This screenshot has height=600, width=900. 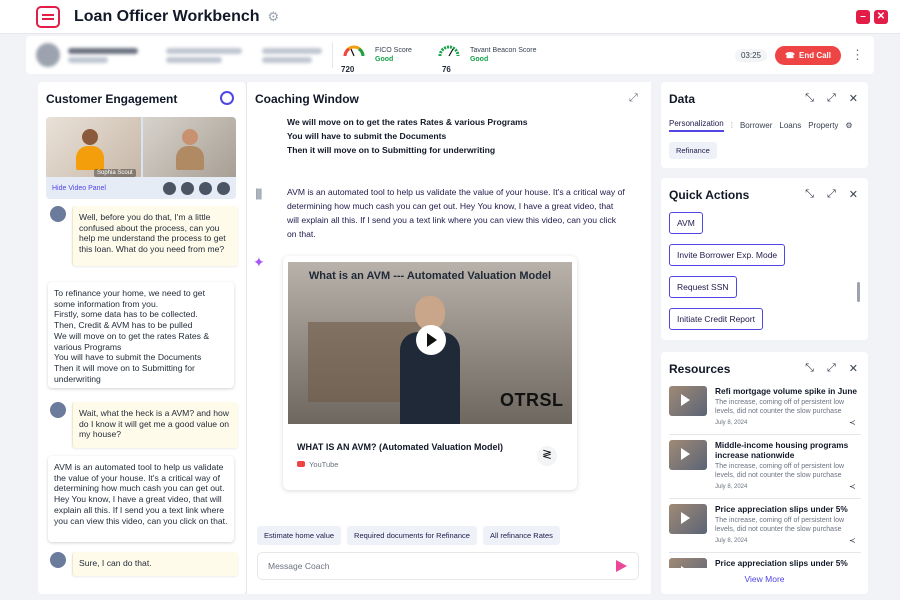 I want to click on invite-borrower-button: Invite Borrower Exp. Mode, so click(x=727, y=255).